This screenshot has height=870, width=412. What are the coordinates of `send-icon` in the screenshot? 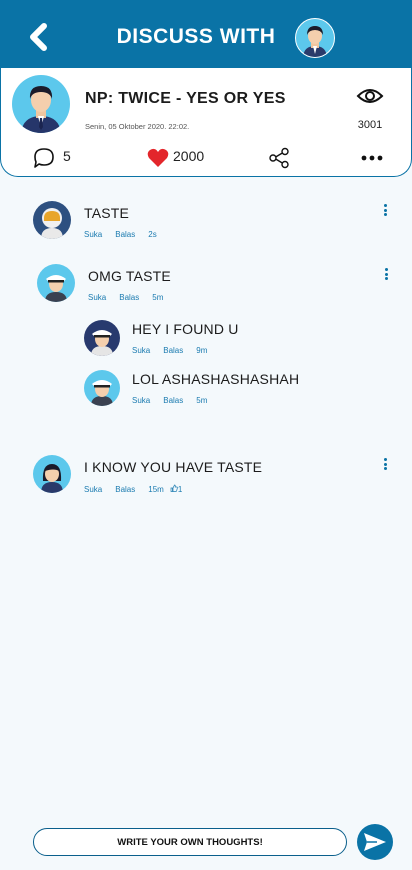 It's located at (375, 842).